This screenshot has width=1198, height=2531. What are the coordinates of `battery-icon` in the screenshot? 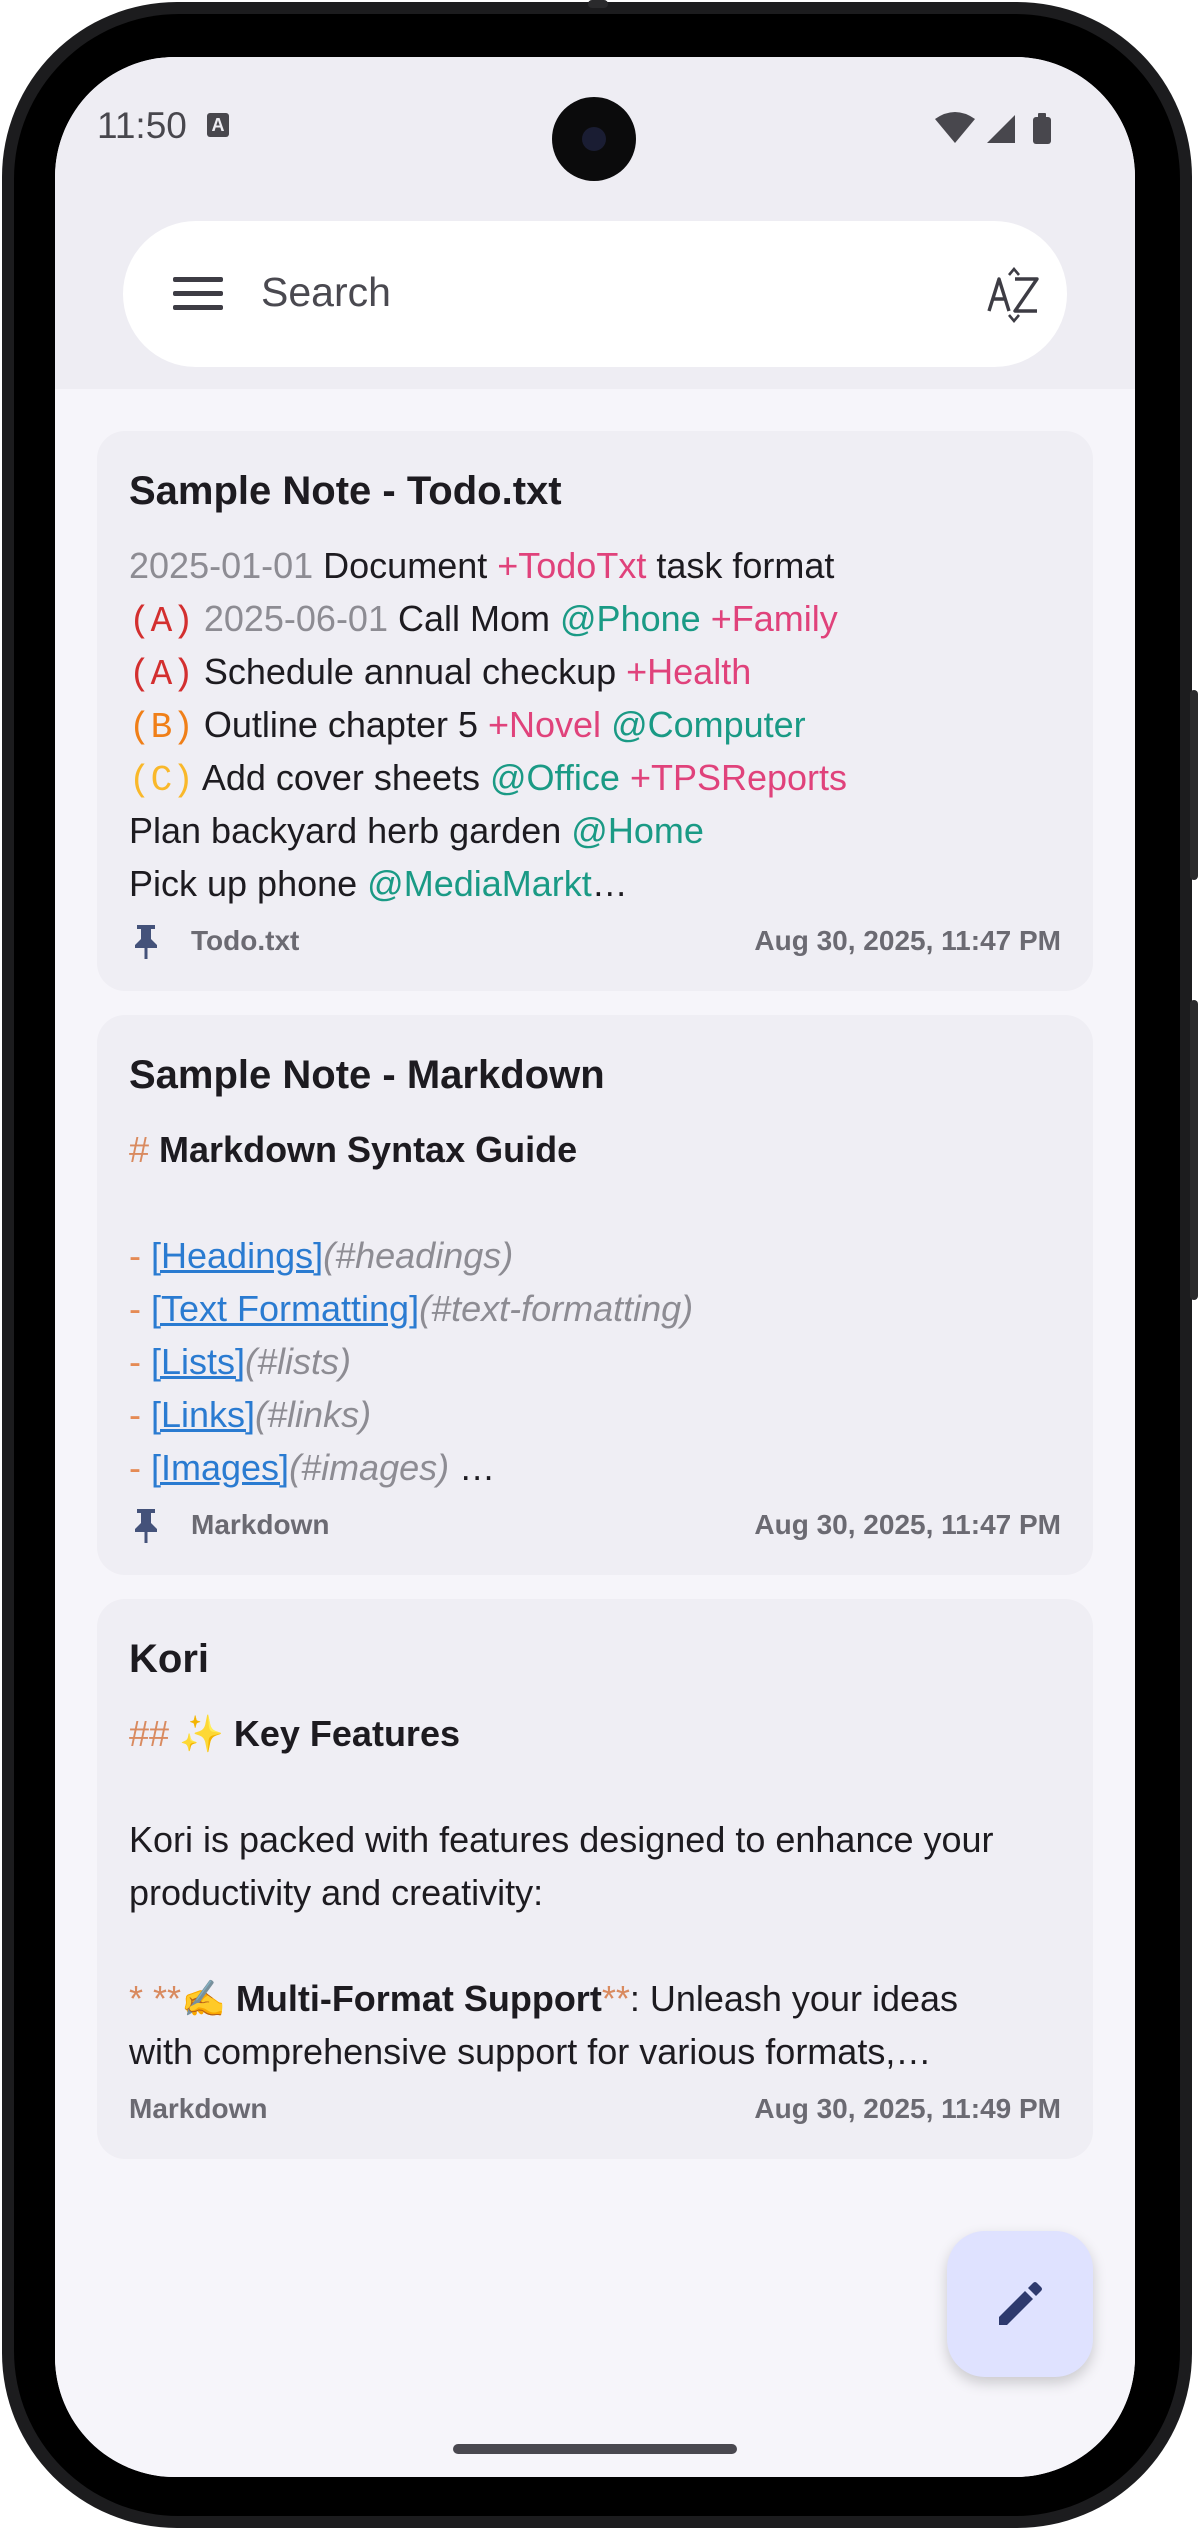 It's located at (1042, 128).